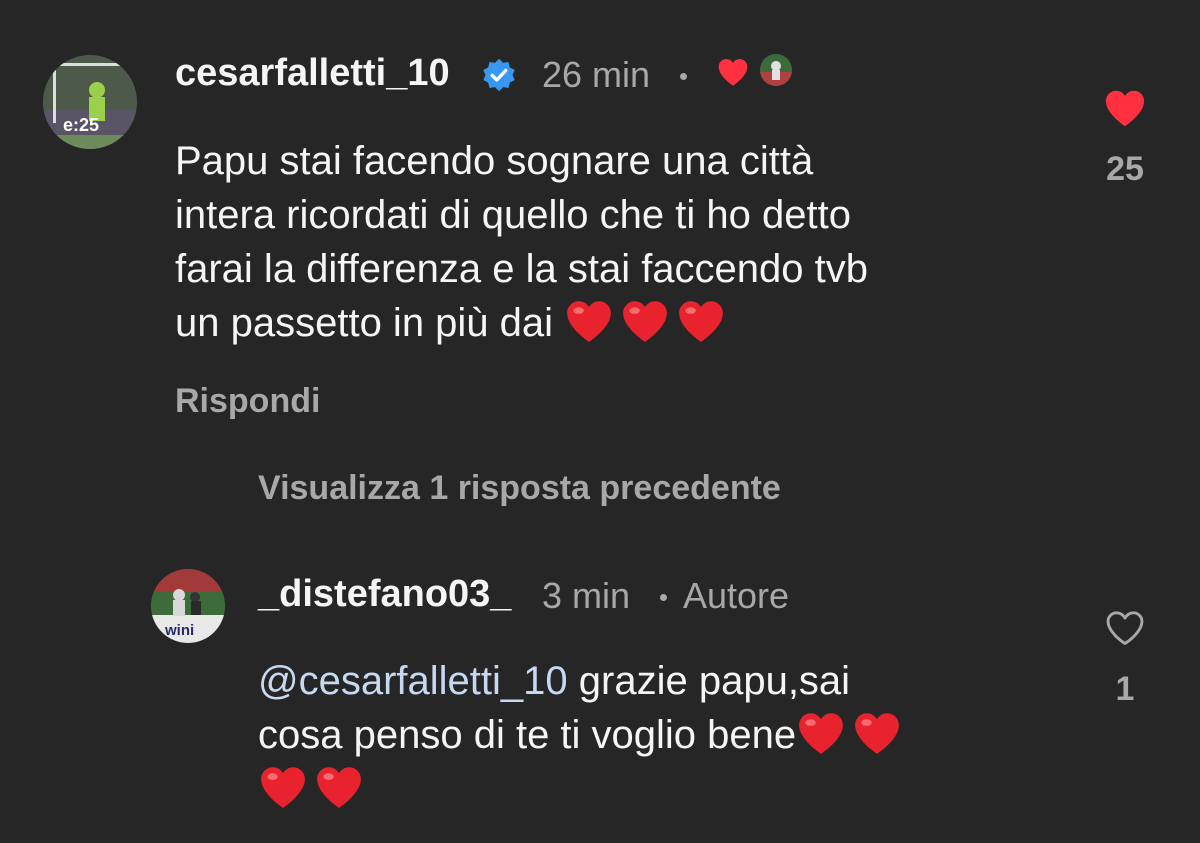  What do you see at coordinates (733, 72) in the screenshot?
I see `author-liked-heart-icon` at bounding box center [733, 72].